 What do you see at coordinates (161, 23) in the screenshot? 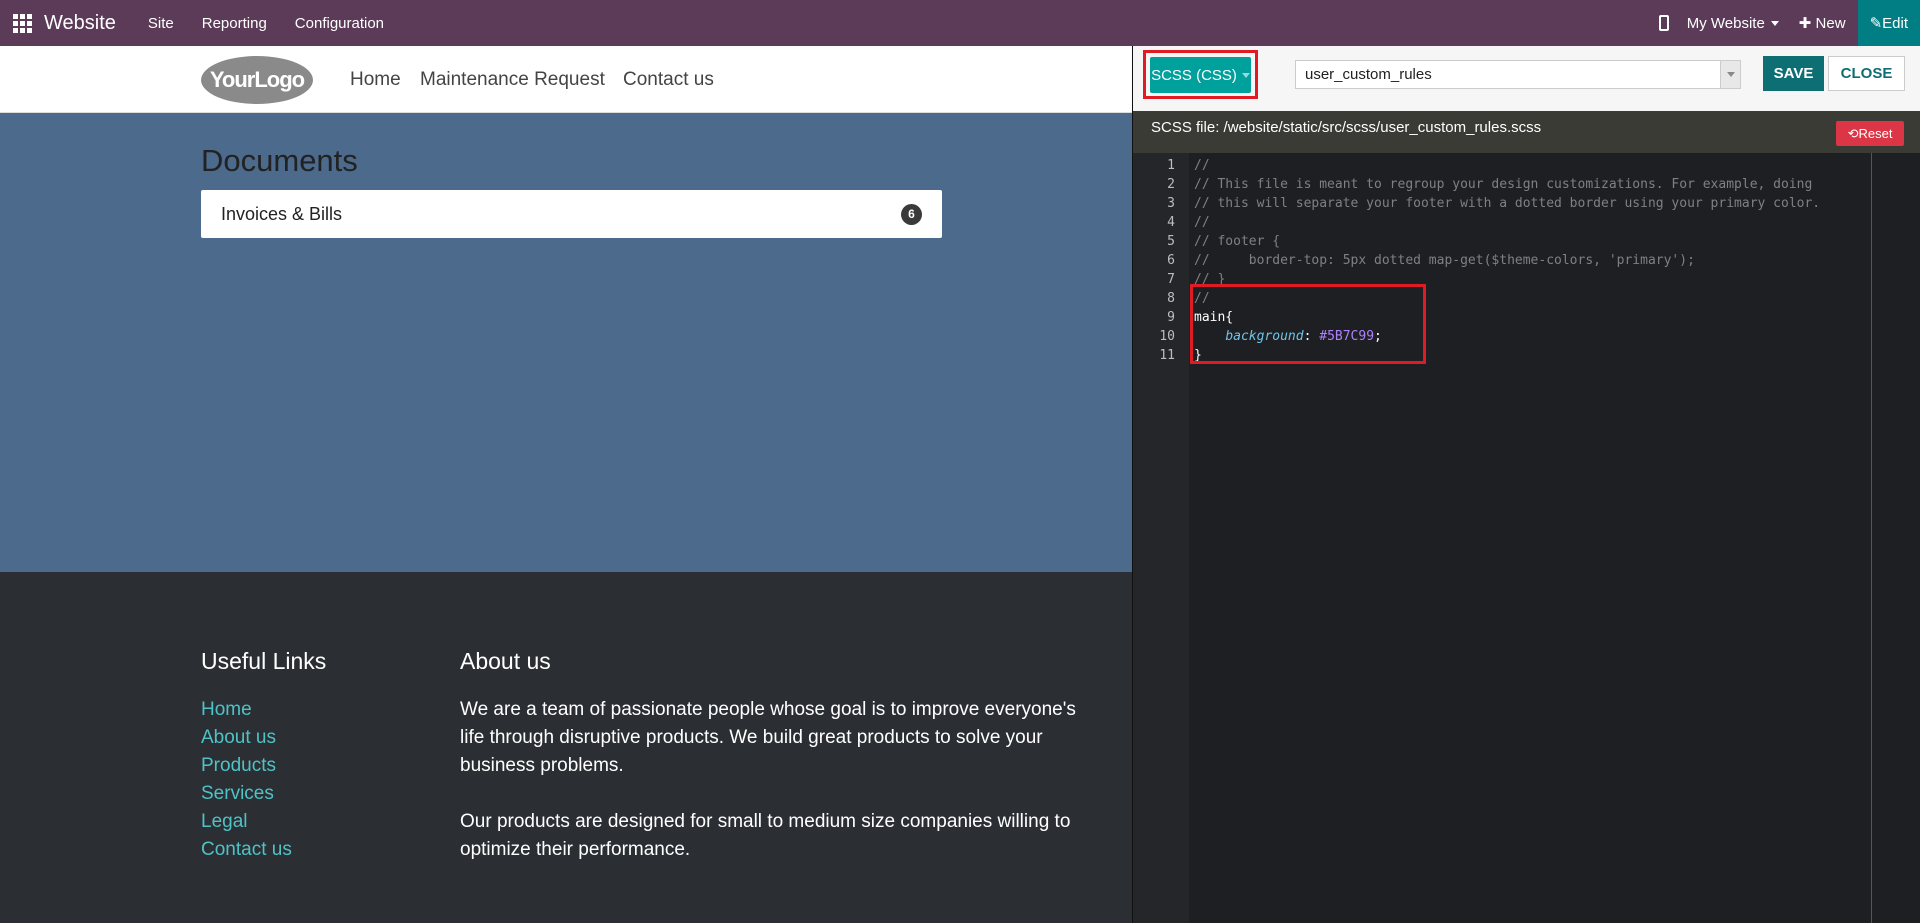
I see `menu-site: Site` at bounding box center [161, 23].